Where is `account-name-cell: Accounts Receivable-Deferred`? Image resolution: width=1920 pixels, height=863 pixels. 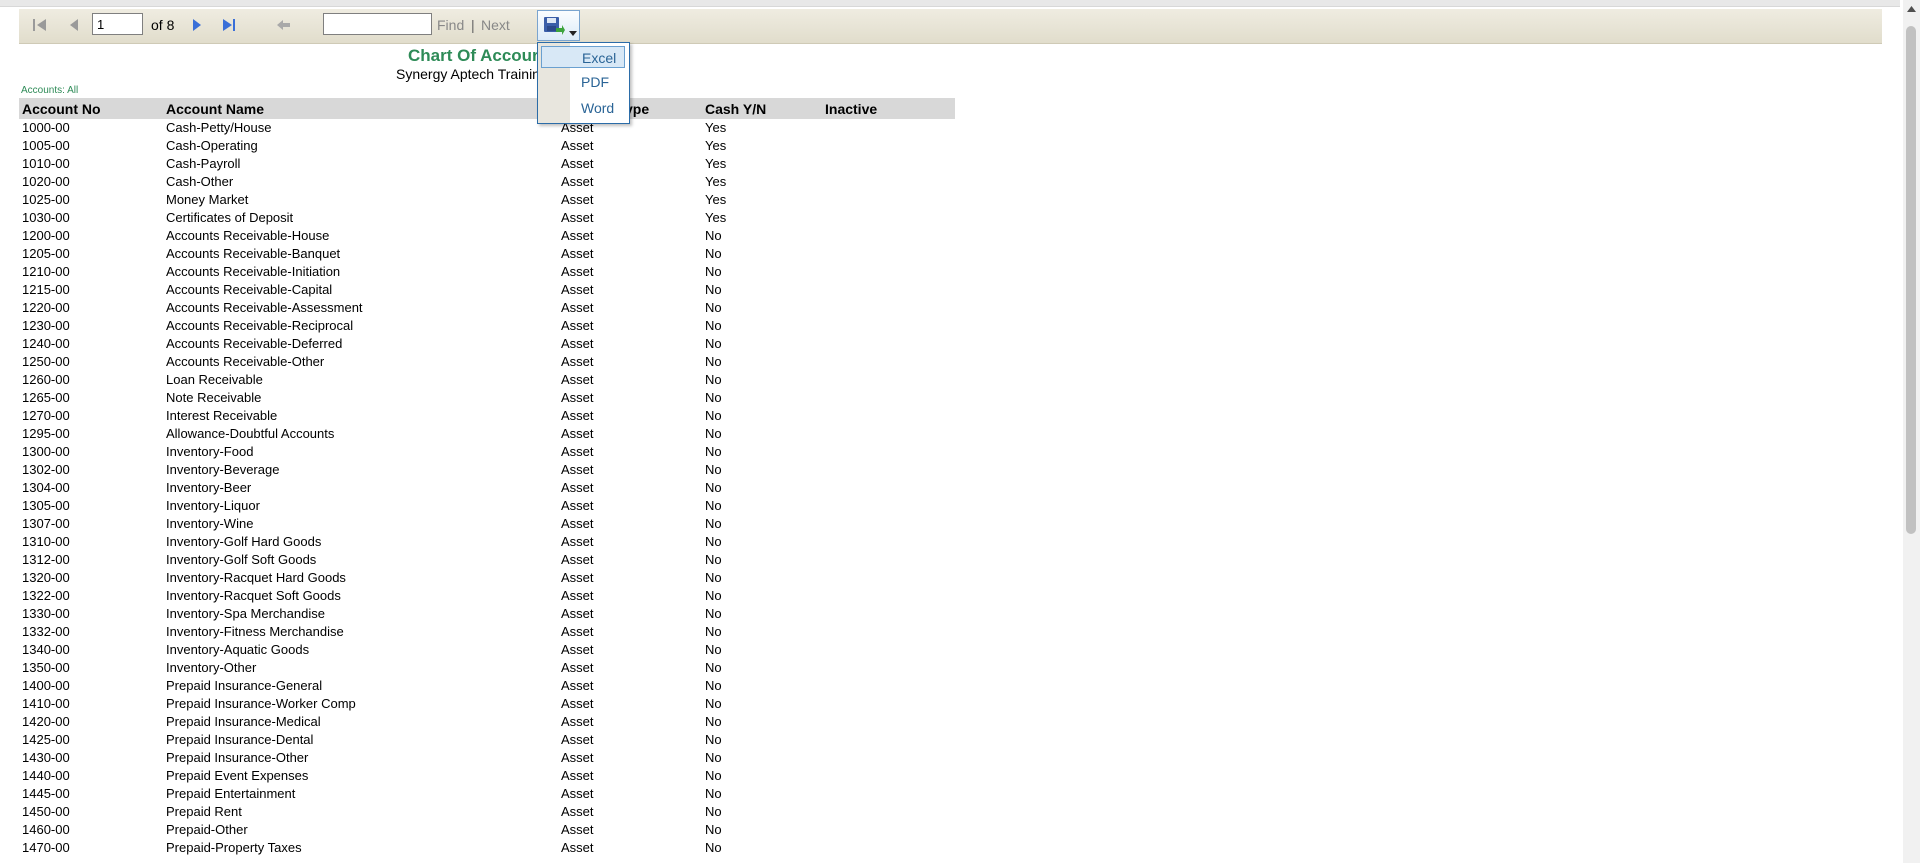 account-name-cell: Accounts Receivable-Deferred is located at coordinates (254, 343).